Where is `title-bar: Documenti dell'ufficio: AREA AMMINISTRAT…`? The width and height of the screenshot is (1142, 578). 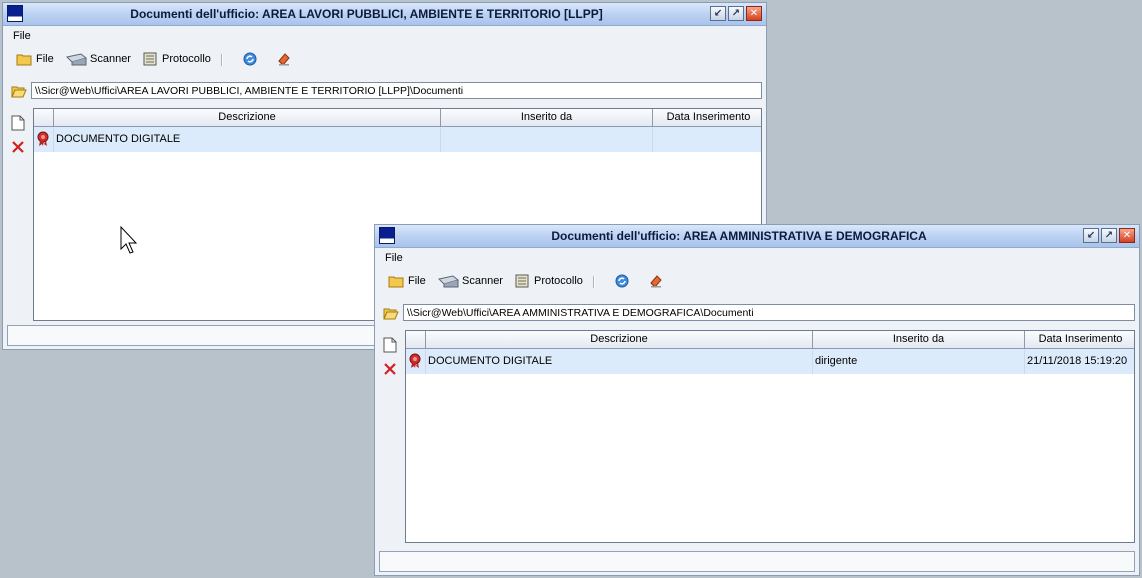
title-bar: Documenti dell'ufficio: AREA AMMINISTRAT… is located at coordinates (757, 236).